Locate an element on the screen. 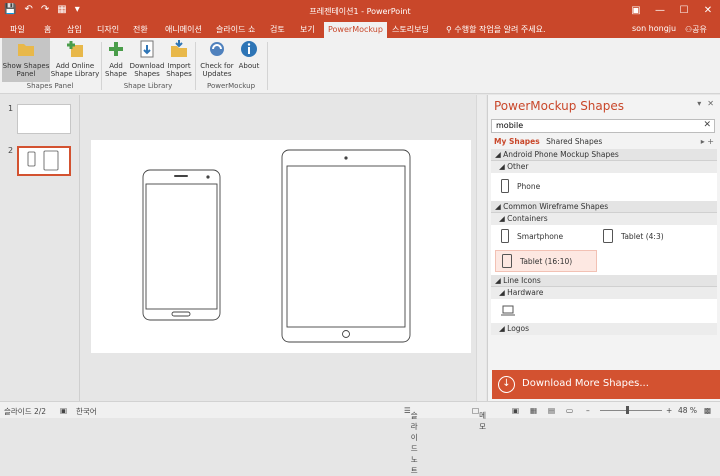  phone-icon is located at coordinates (505, 186).